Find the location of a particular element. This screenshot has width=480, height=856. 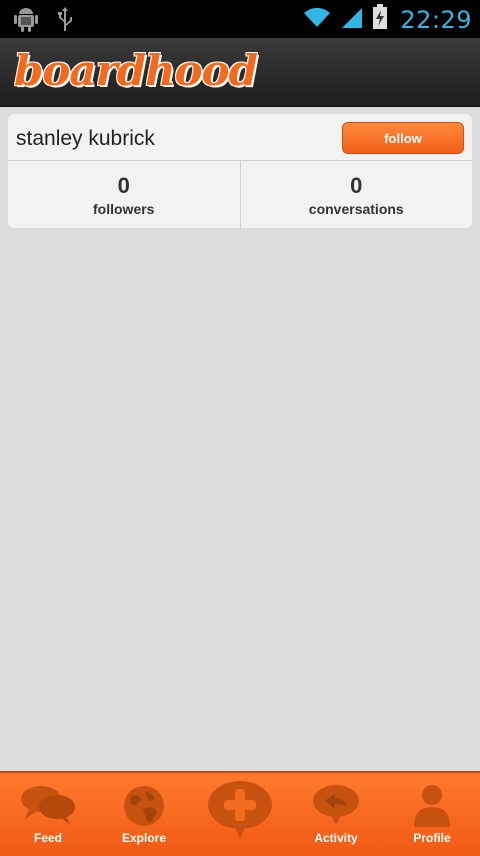

conversations-stat: 0 conversations is located at coordinates (356, 194).